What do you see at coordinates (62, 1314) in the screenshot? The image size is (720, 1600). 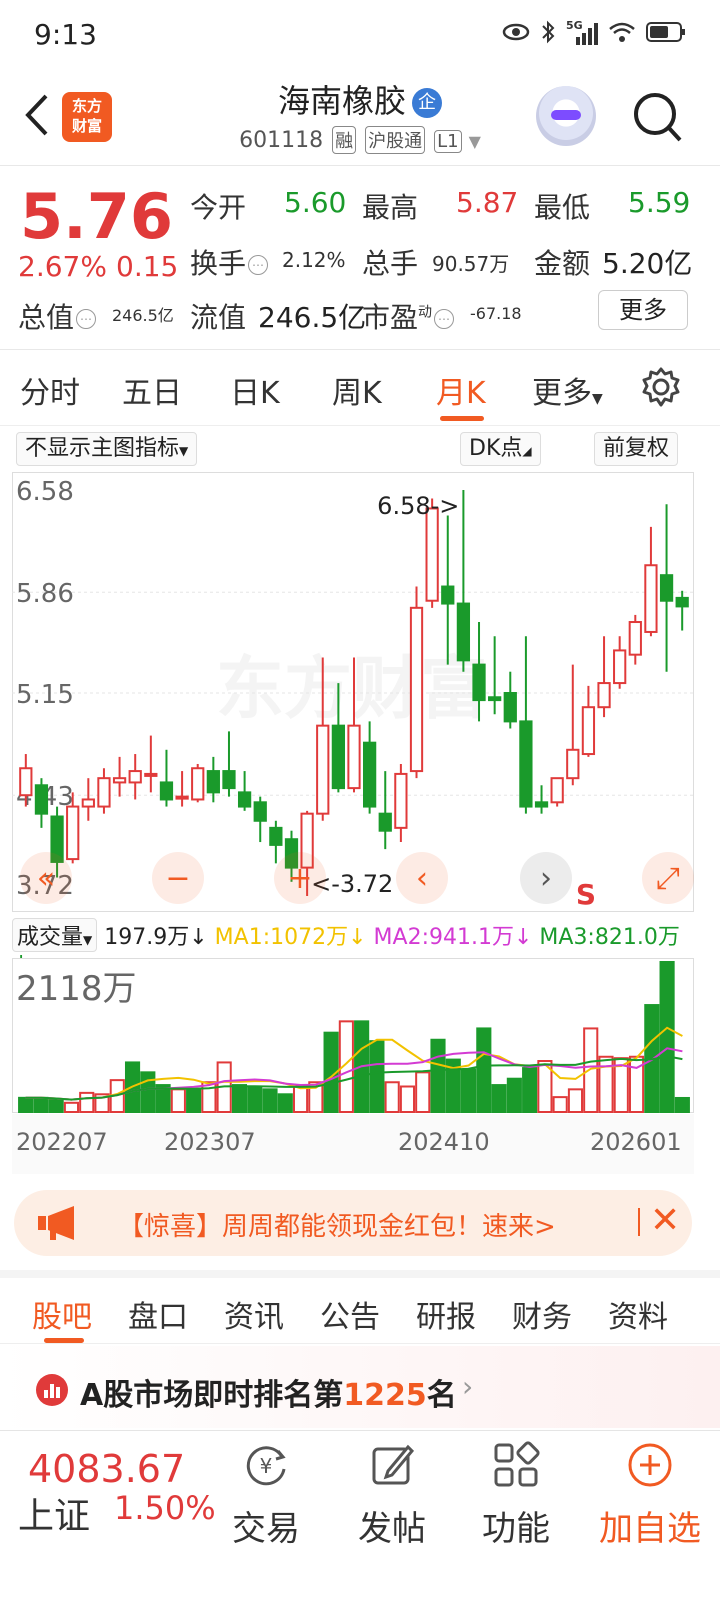 I see `tab-forum: 股吧` at bounding box center [62, 1314].